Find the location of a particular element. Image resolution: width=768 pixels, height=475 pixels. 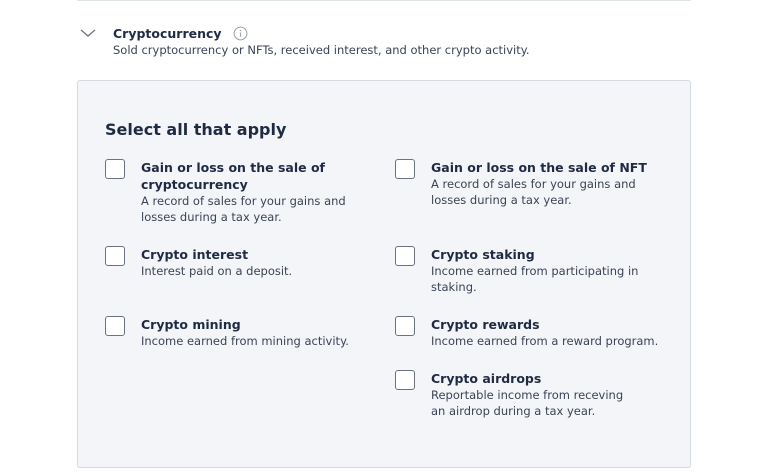

checkbox-crypto-mining is located at coordinates (115, 326).